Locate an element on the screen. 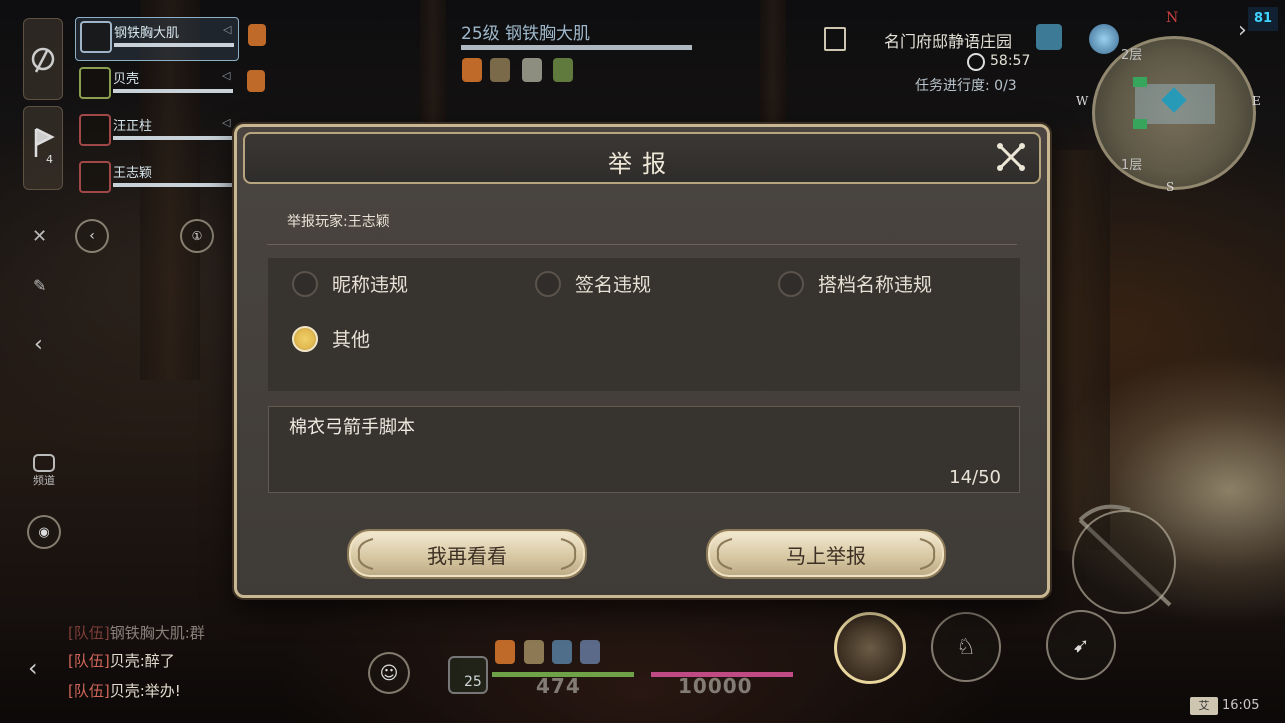 This screenshot has height=723, width=1285. microphone-icon is located at coordinates (43, 60).